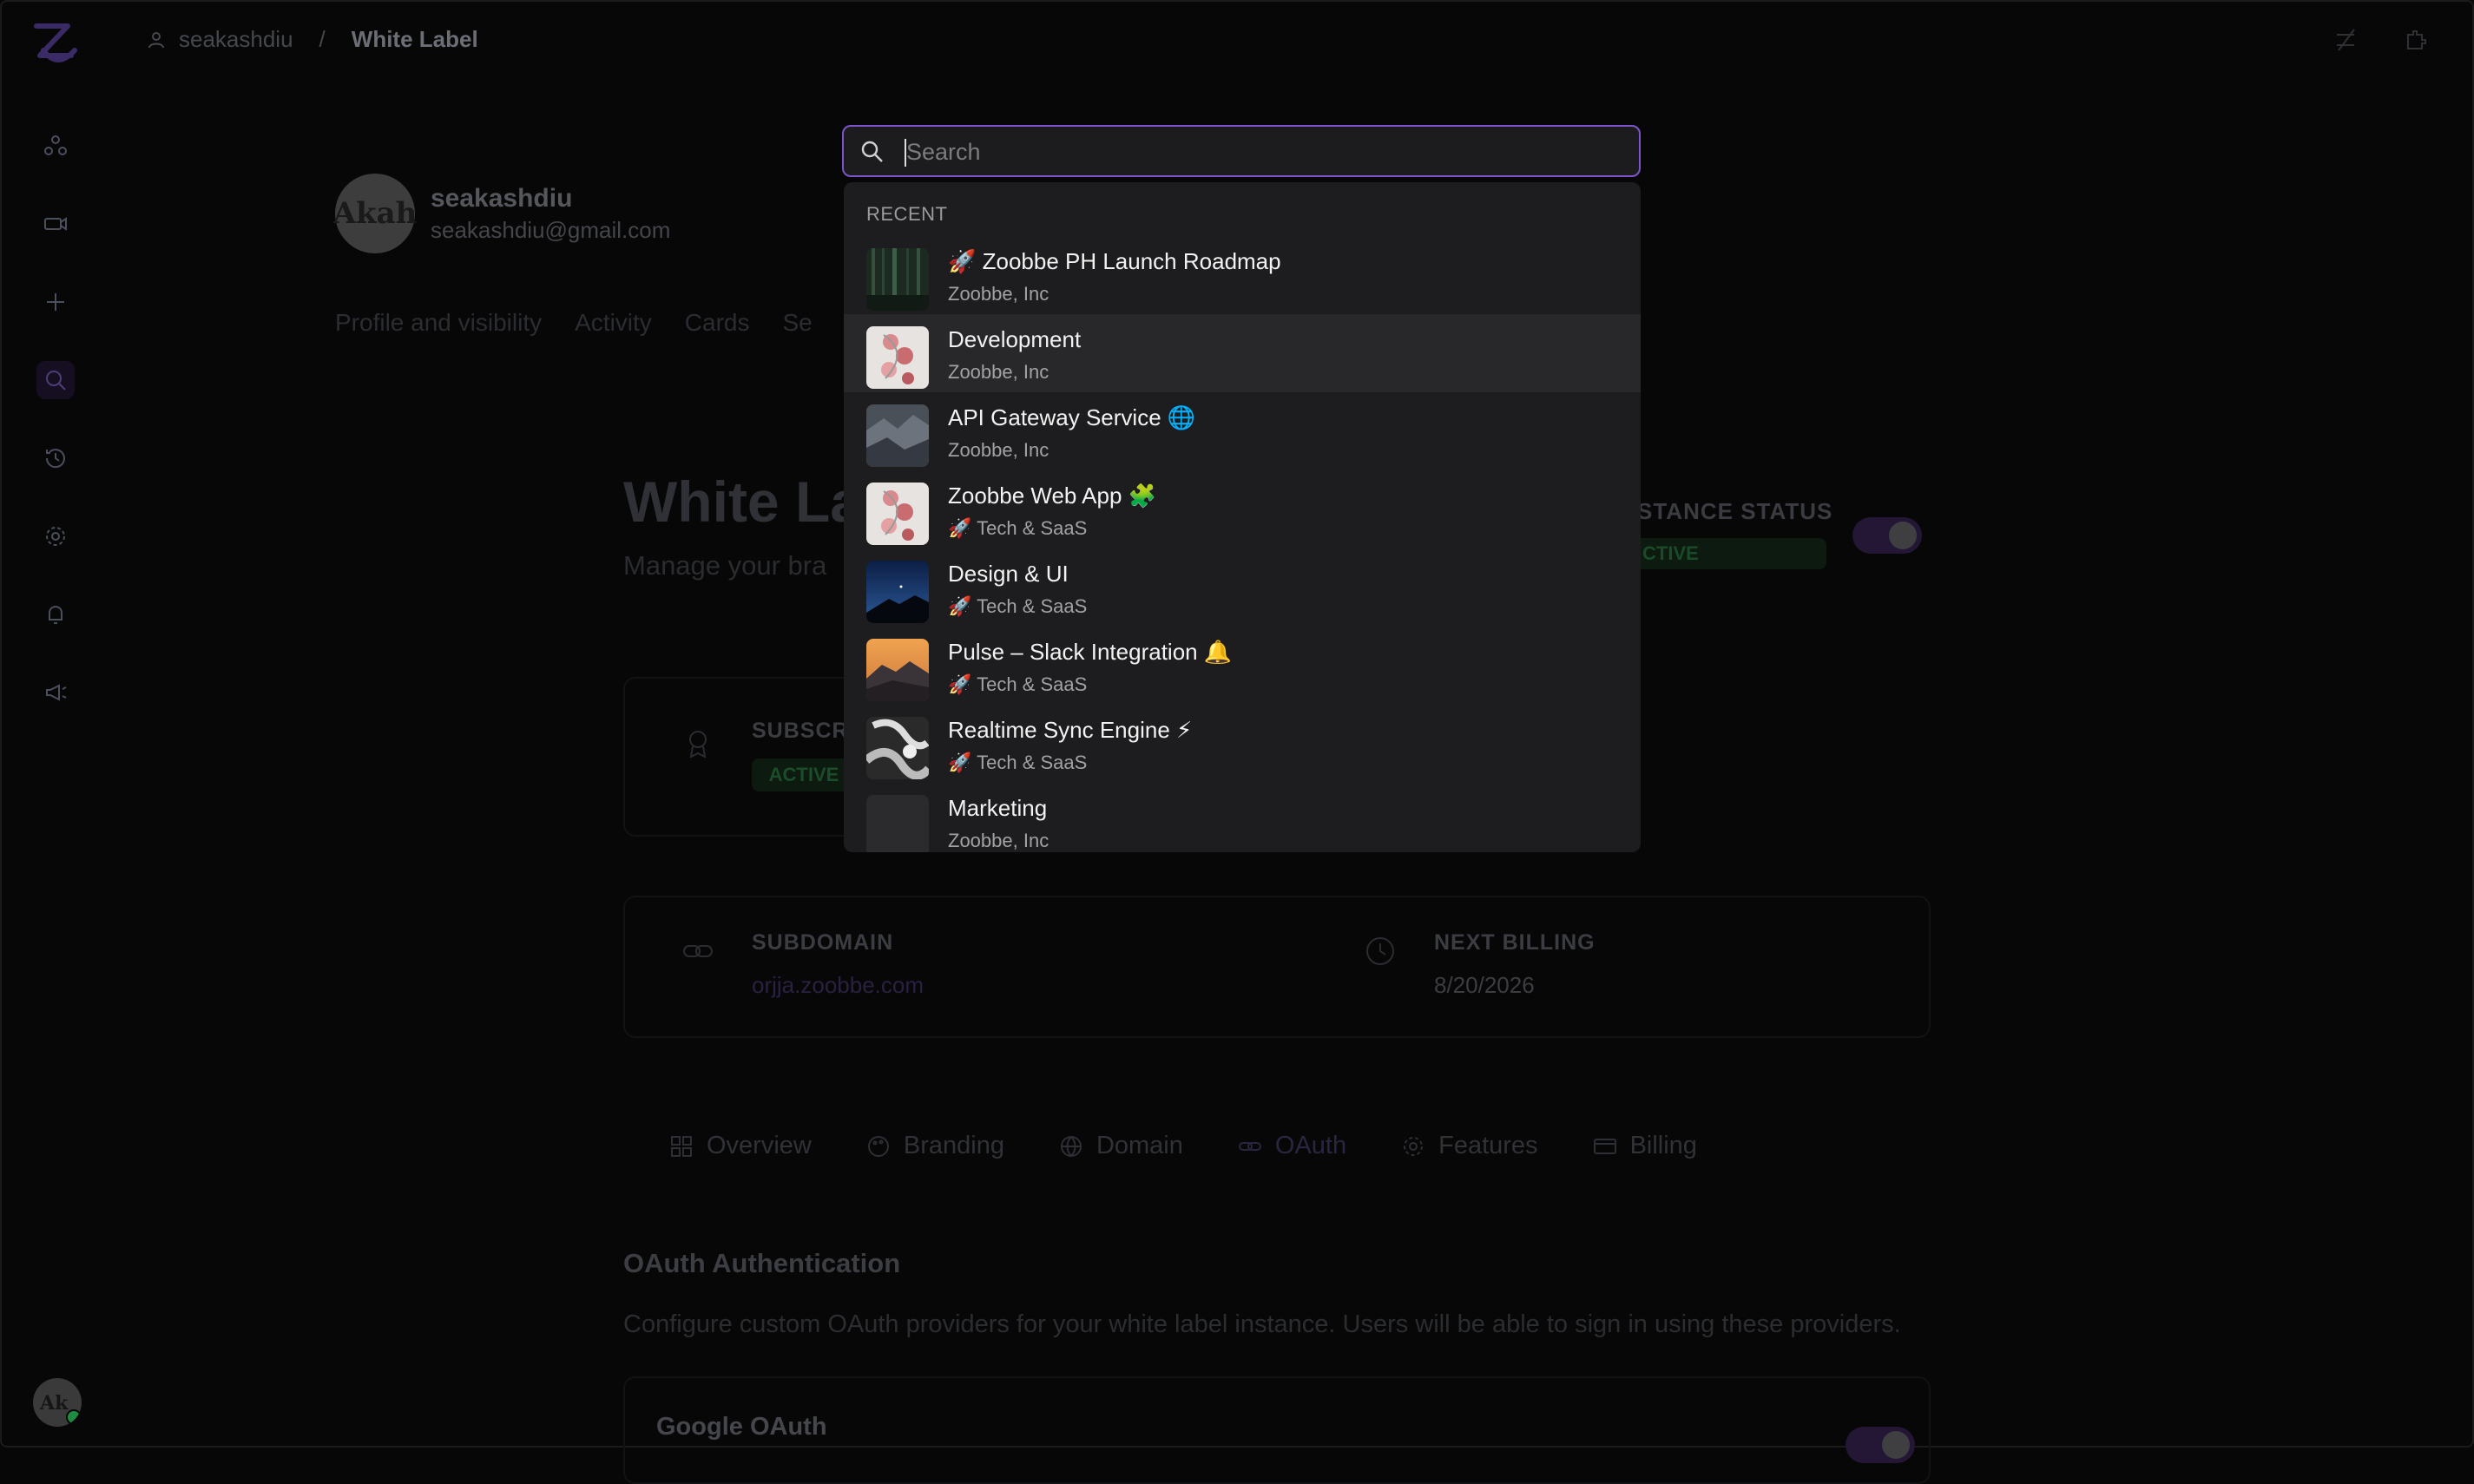 The image size is (2474, 1484). Describe the element at coordinates (1052, 496) in the screenshot. I see `result-title: Zoobbe Web App 🧩` at that location.